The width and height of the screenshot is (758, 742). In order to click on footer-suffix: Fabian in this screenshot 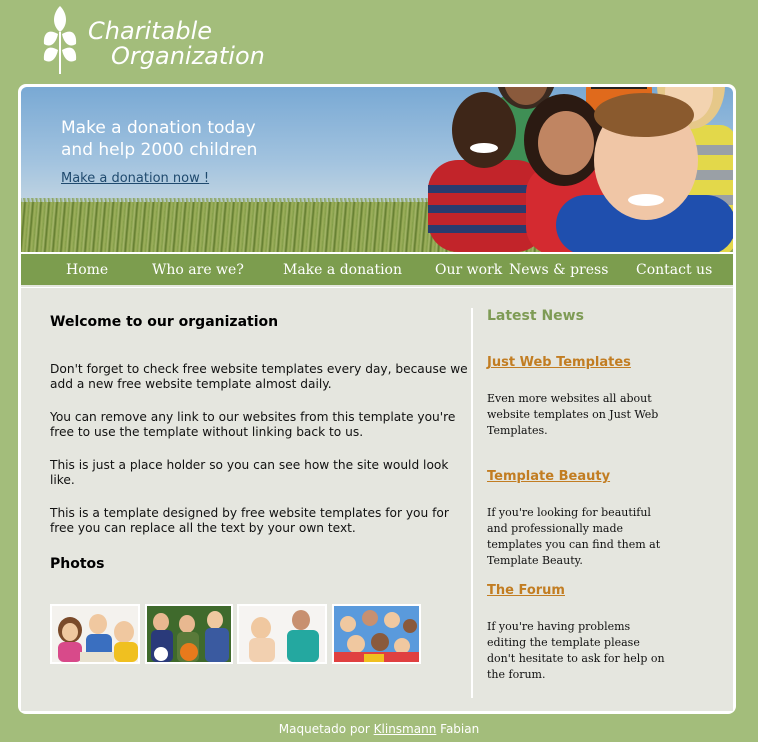, I will do `click(460, 729)`.